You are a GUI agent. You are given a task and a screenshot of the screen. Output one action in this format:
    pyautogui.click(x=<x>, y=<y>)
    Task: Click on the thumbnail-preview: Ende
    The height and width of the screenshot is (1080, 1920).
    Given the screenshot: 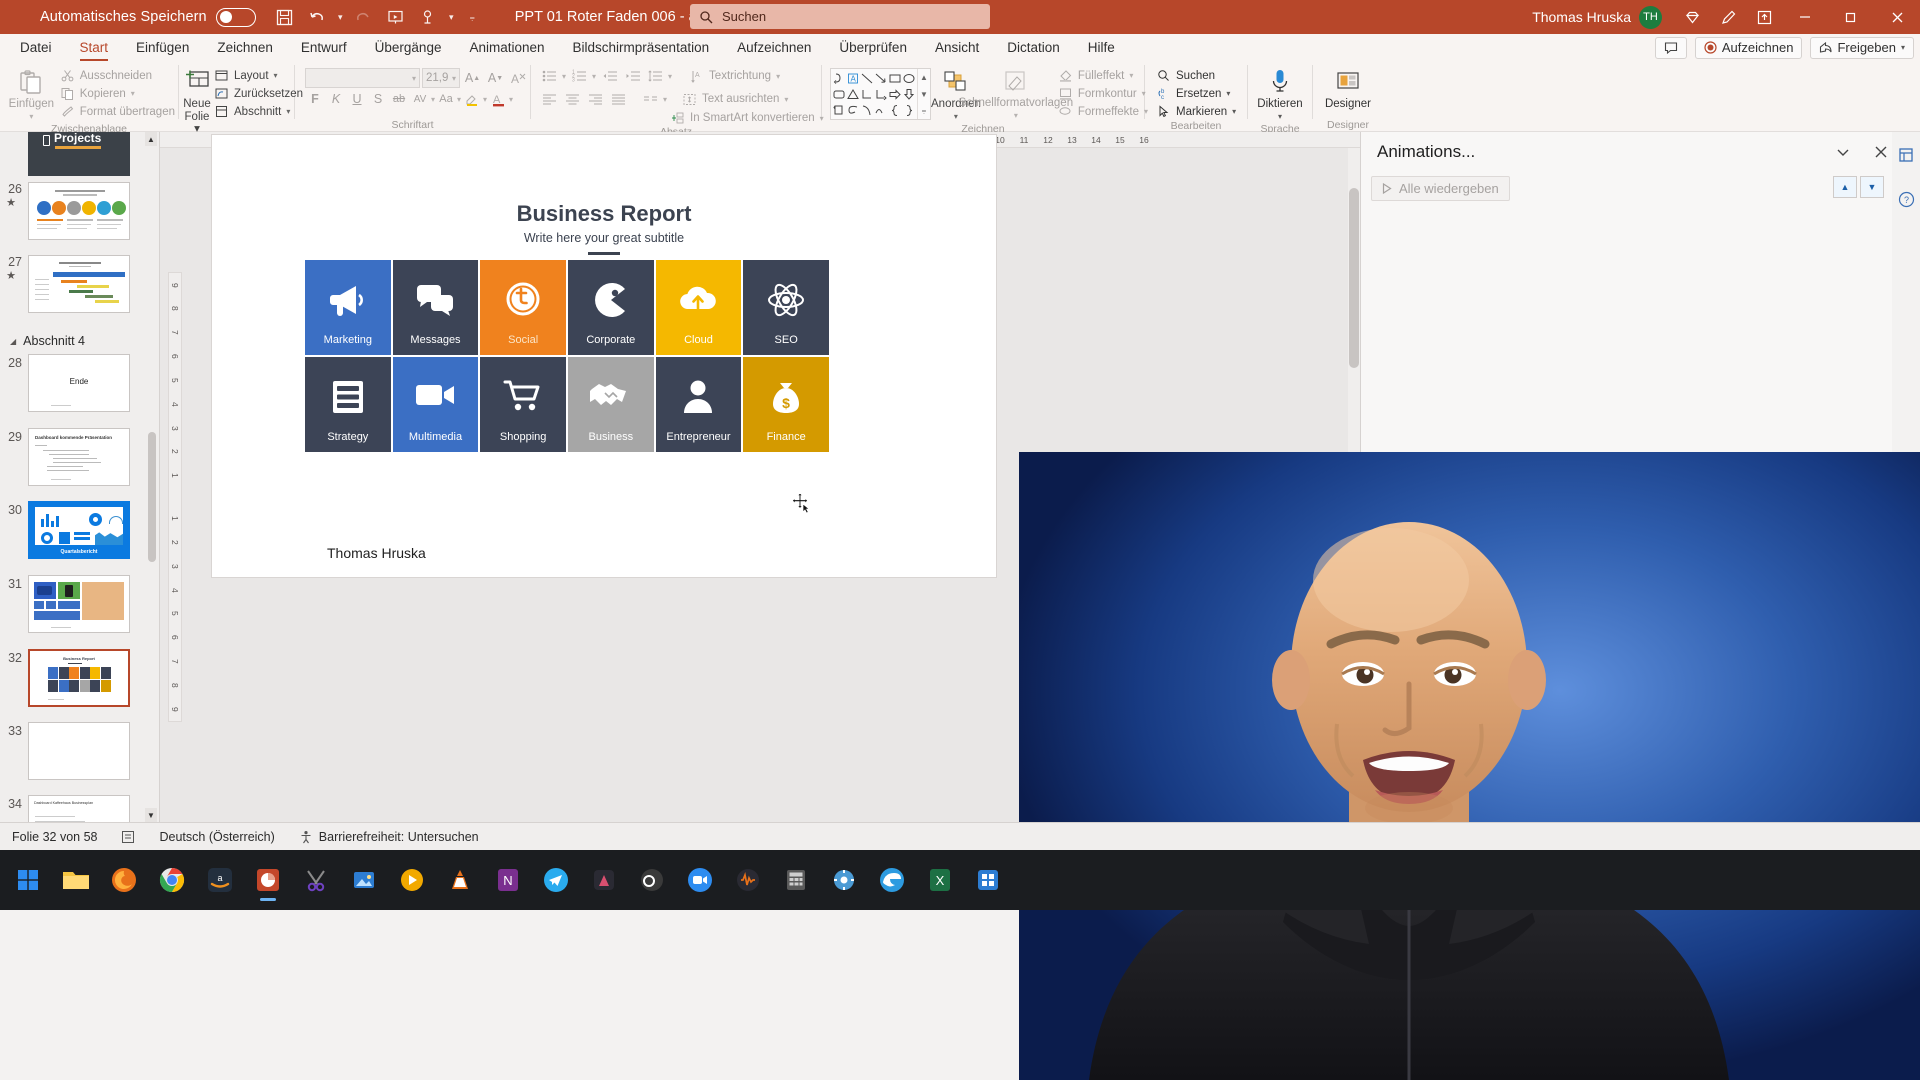 What is the action you would take?
    pyautogui.click(x=79, y=383)
    